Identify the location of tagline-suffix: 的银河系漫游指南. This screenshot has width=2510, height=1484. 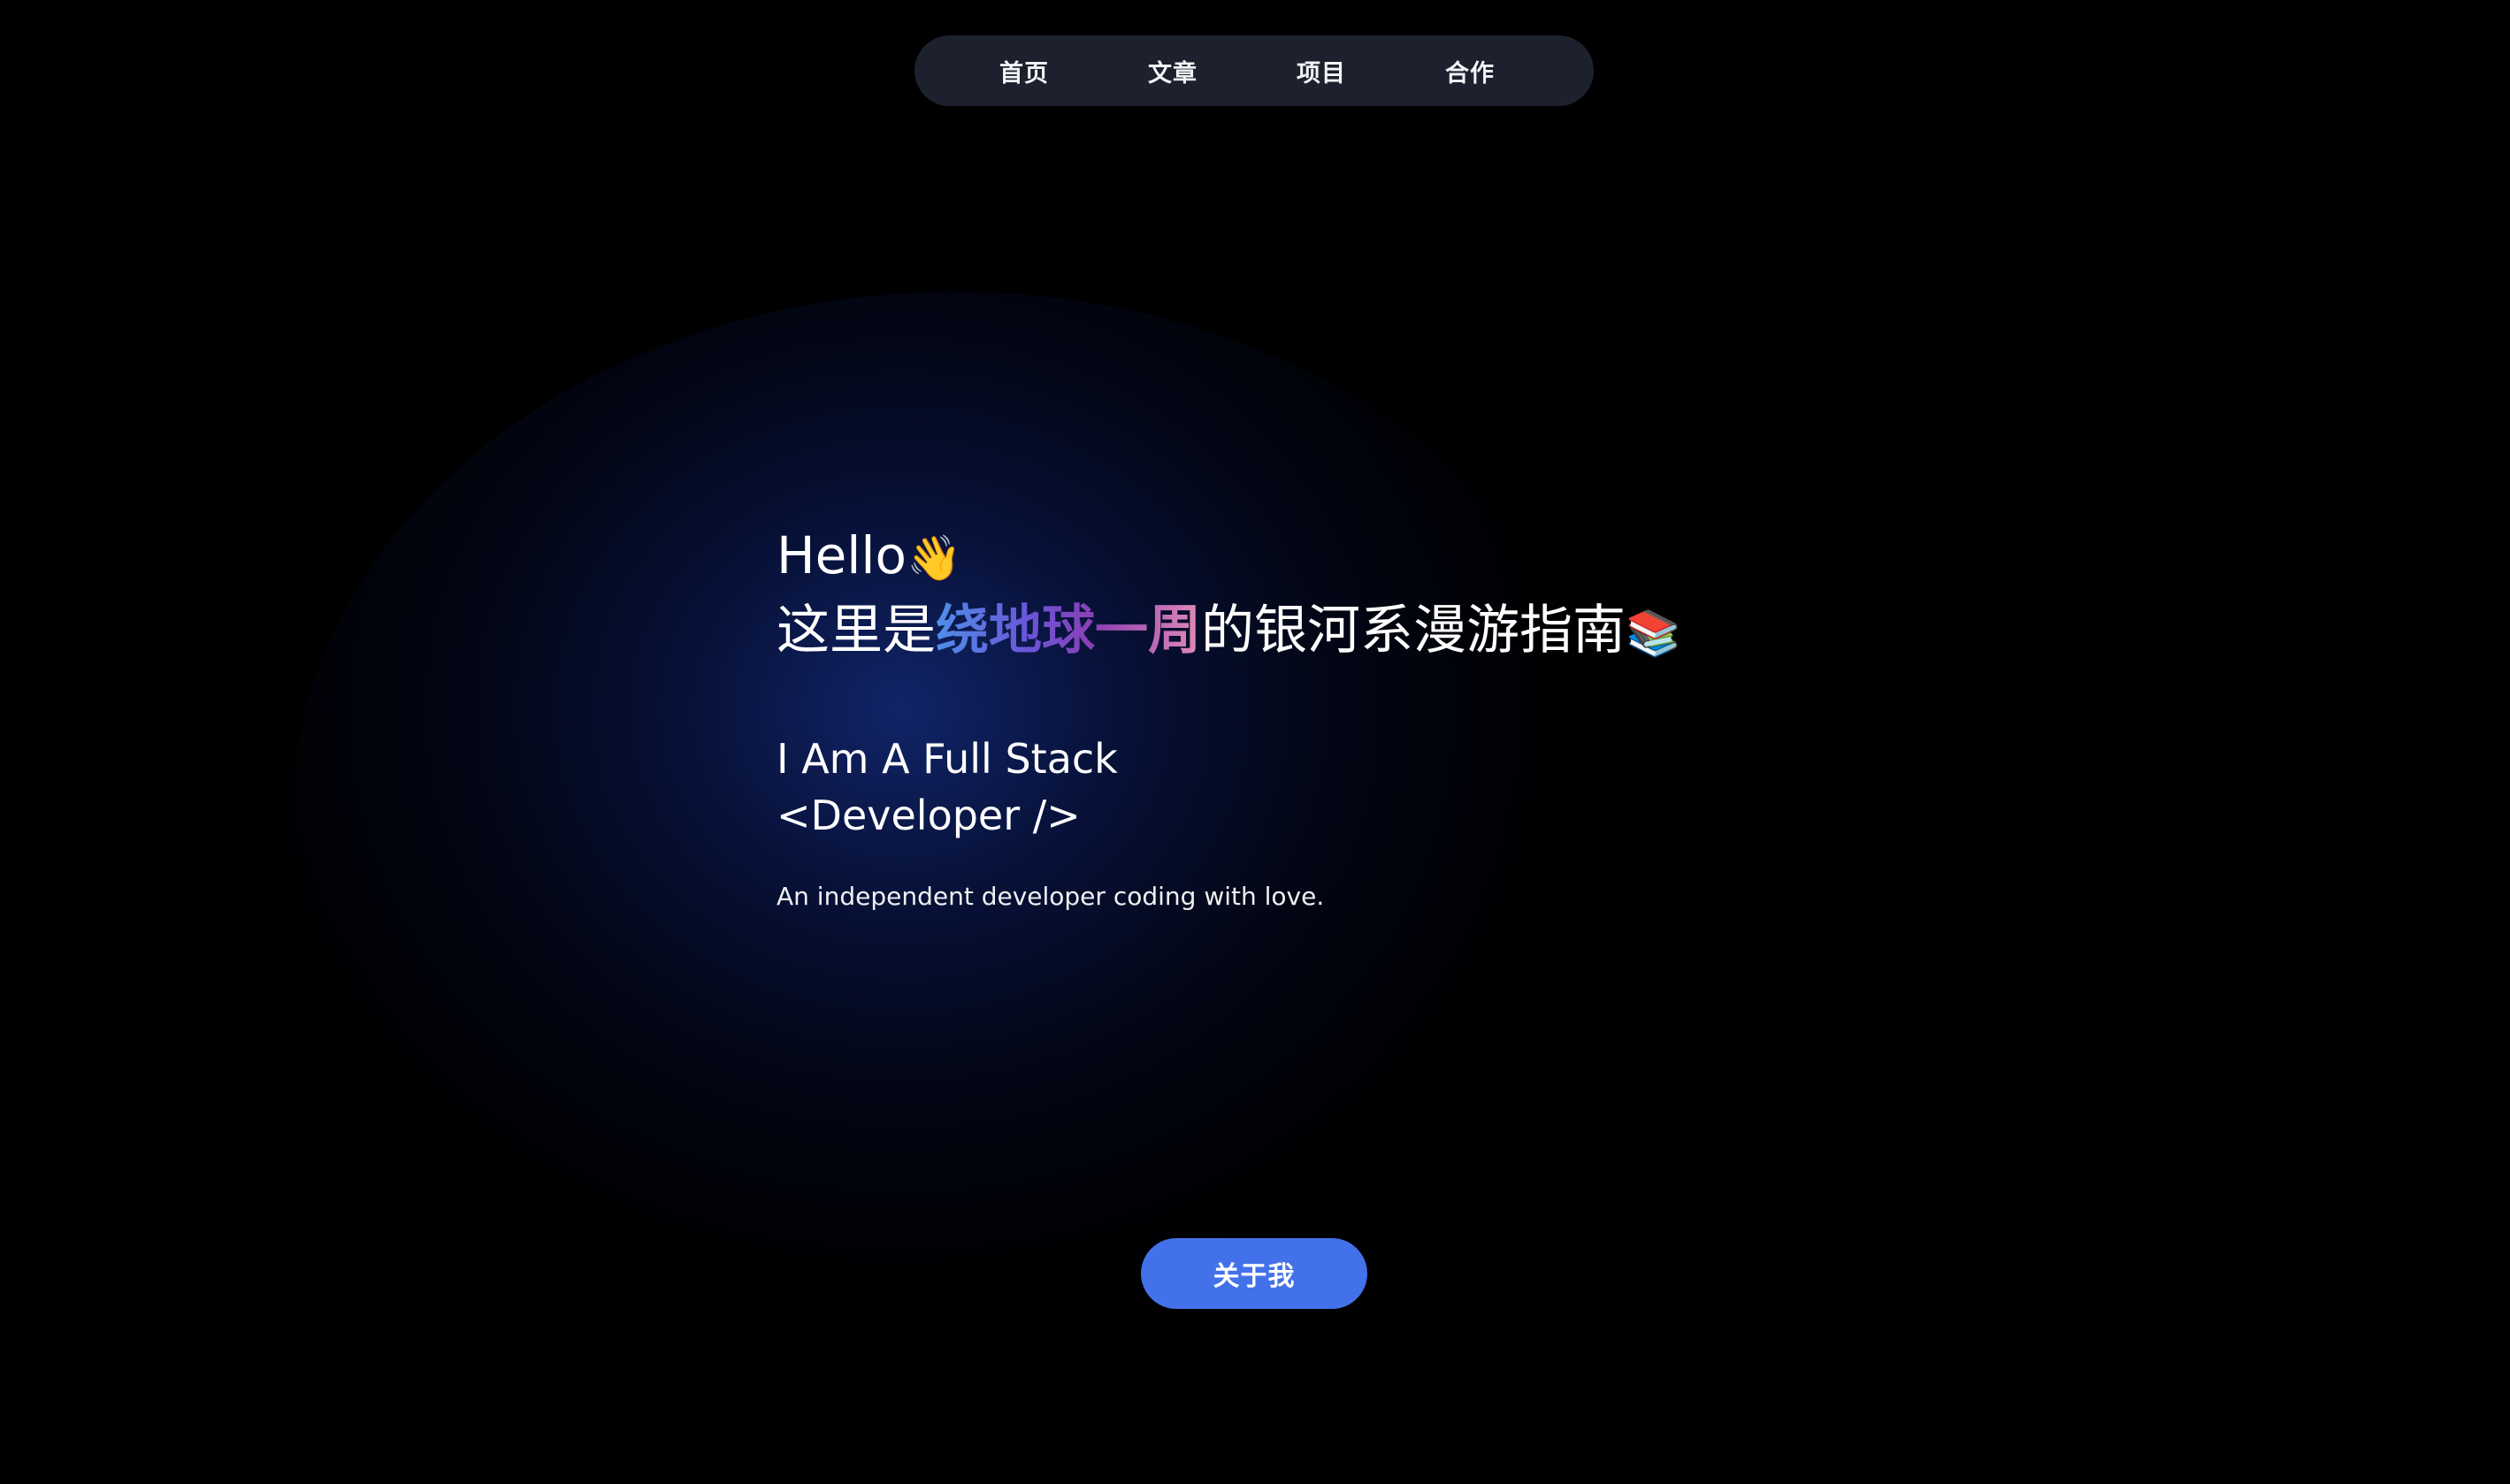
(1413, 631).